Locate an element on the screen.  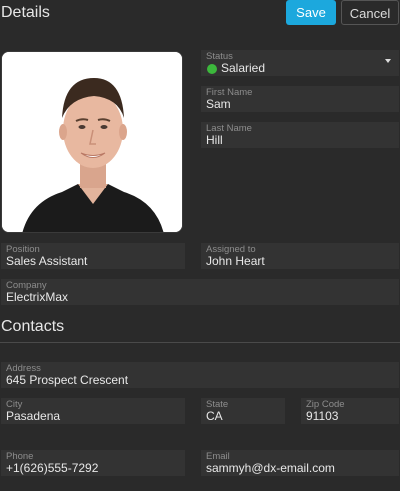
first-name-value: Sam is located at coordinates (218, 104).